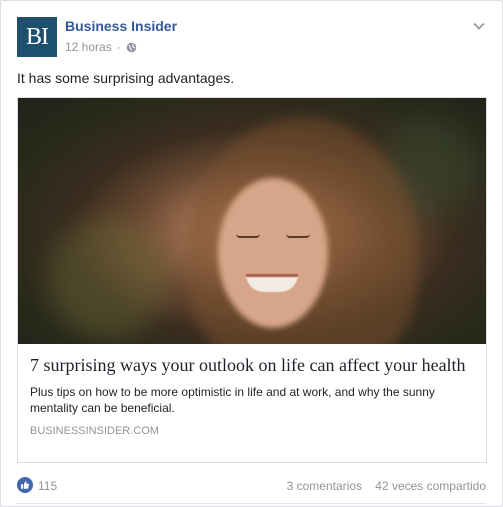 The image size is (503, 507). I want to click on post-message: It has some surprising advantages., so click(126, 78).